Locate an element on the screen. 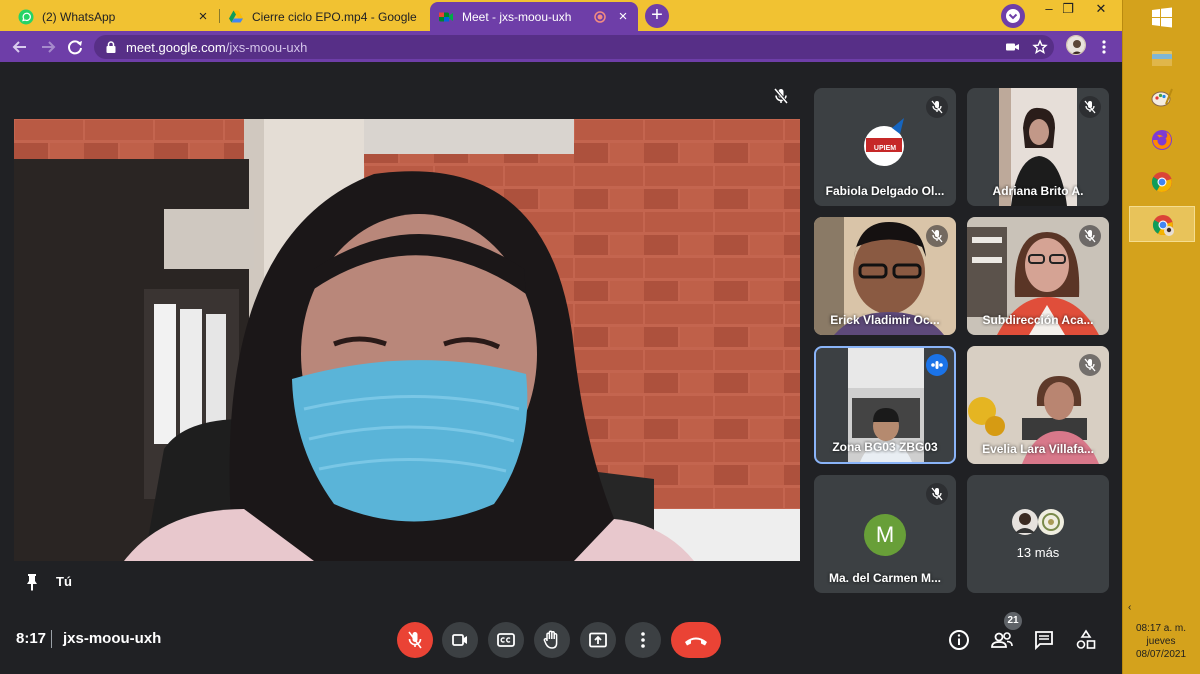  hand-icon is located at coordinates (550, 639).